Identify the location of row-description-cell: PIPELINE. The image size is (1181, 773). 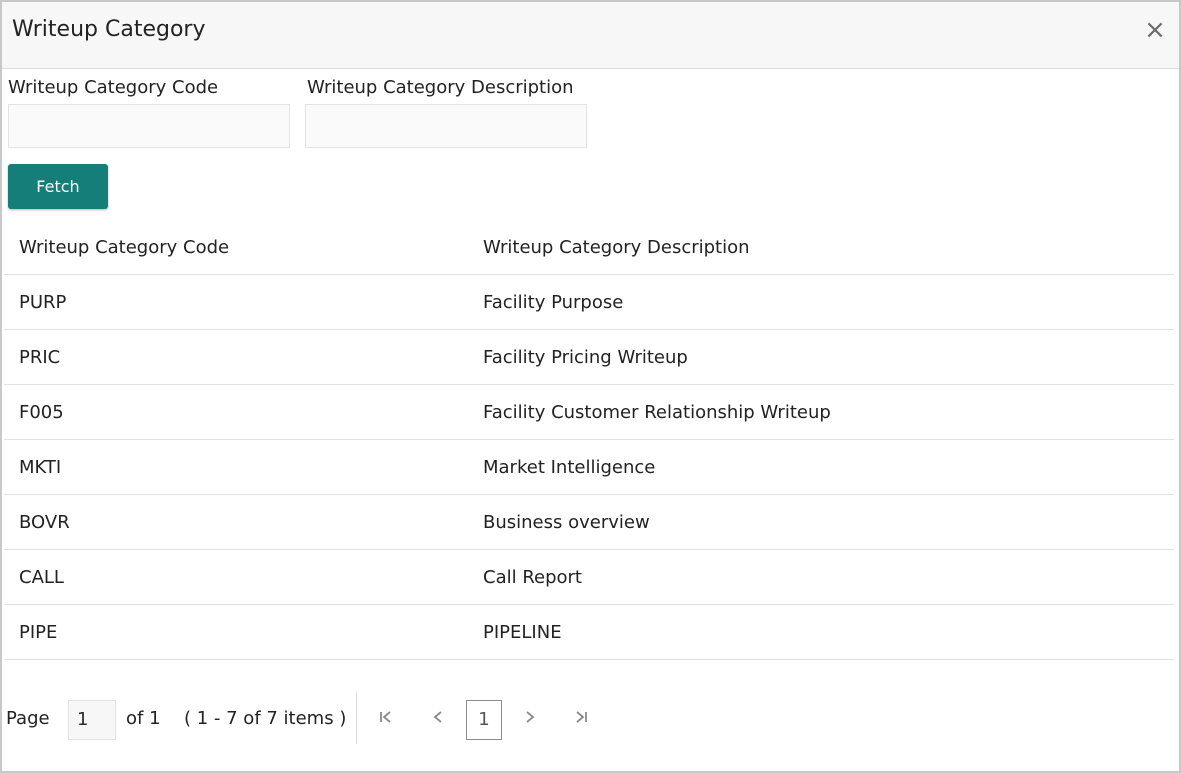
(522, 632).